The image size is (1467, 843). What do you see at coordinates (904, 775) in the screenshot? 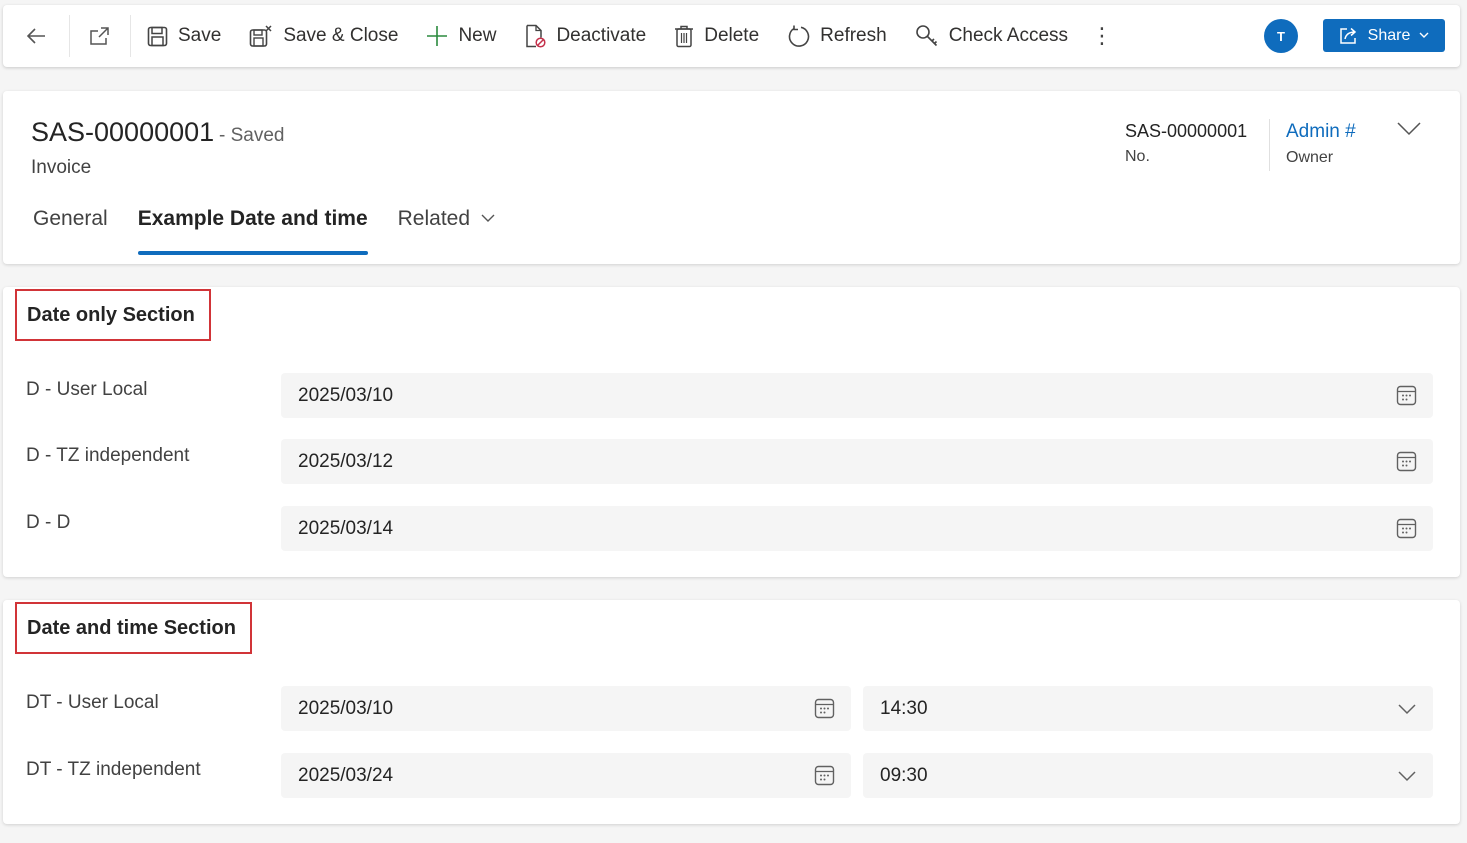
I see `time-value: 09:30` at bounding box center [904, 775].